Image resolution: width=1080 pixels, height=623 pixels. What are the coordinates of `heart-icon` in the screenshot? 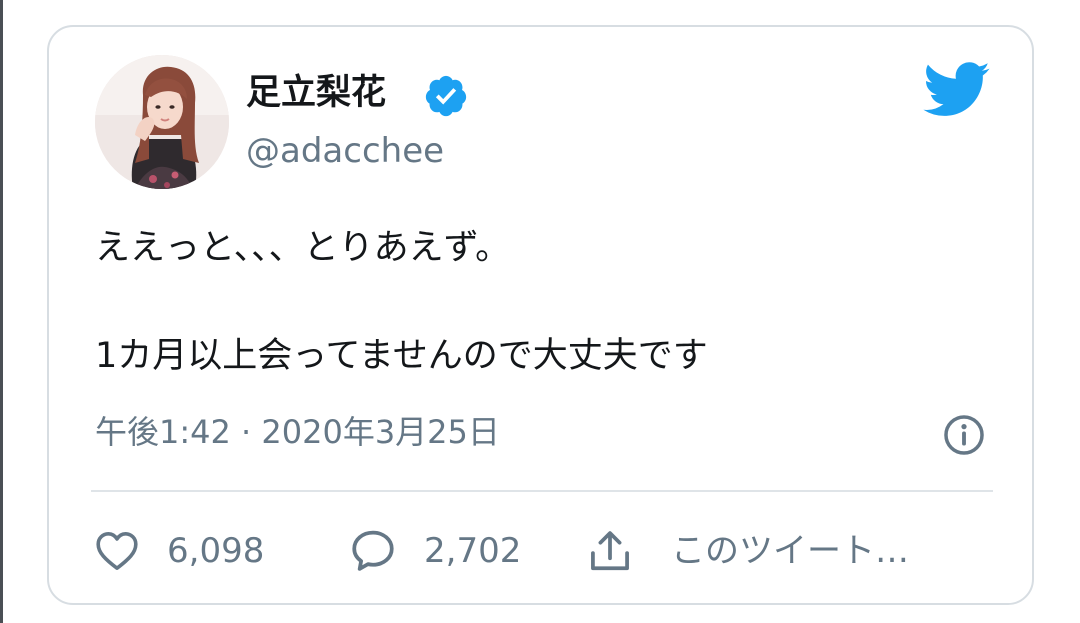 It's located at (117, 551).